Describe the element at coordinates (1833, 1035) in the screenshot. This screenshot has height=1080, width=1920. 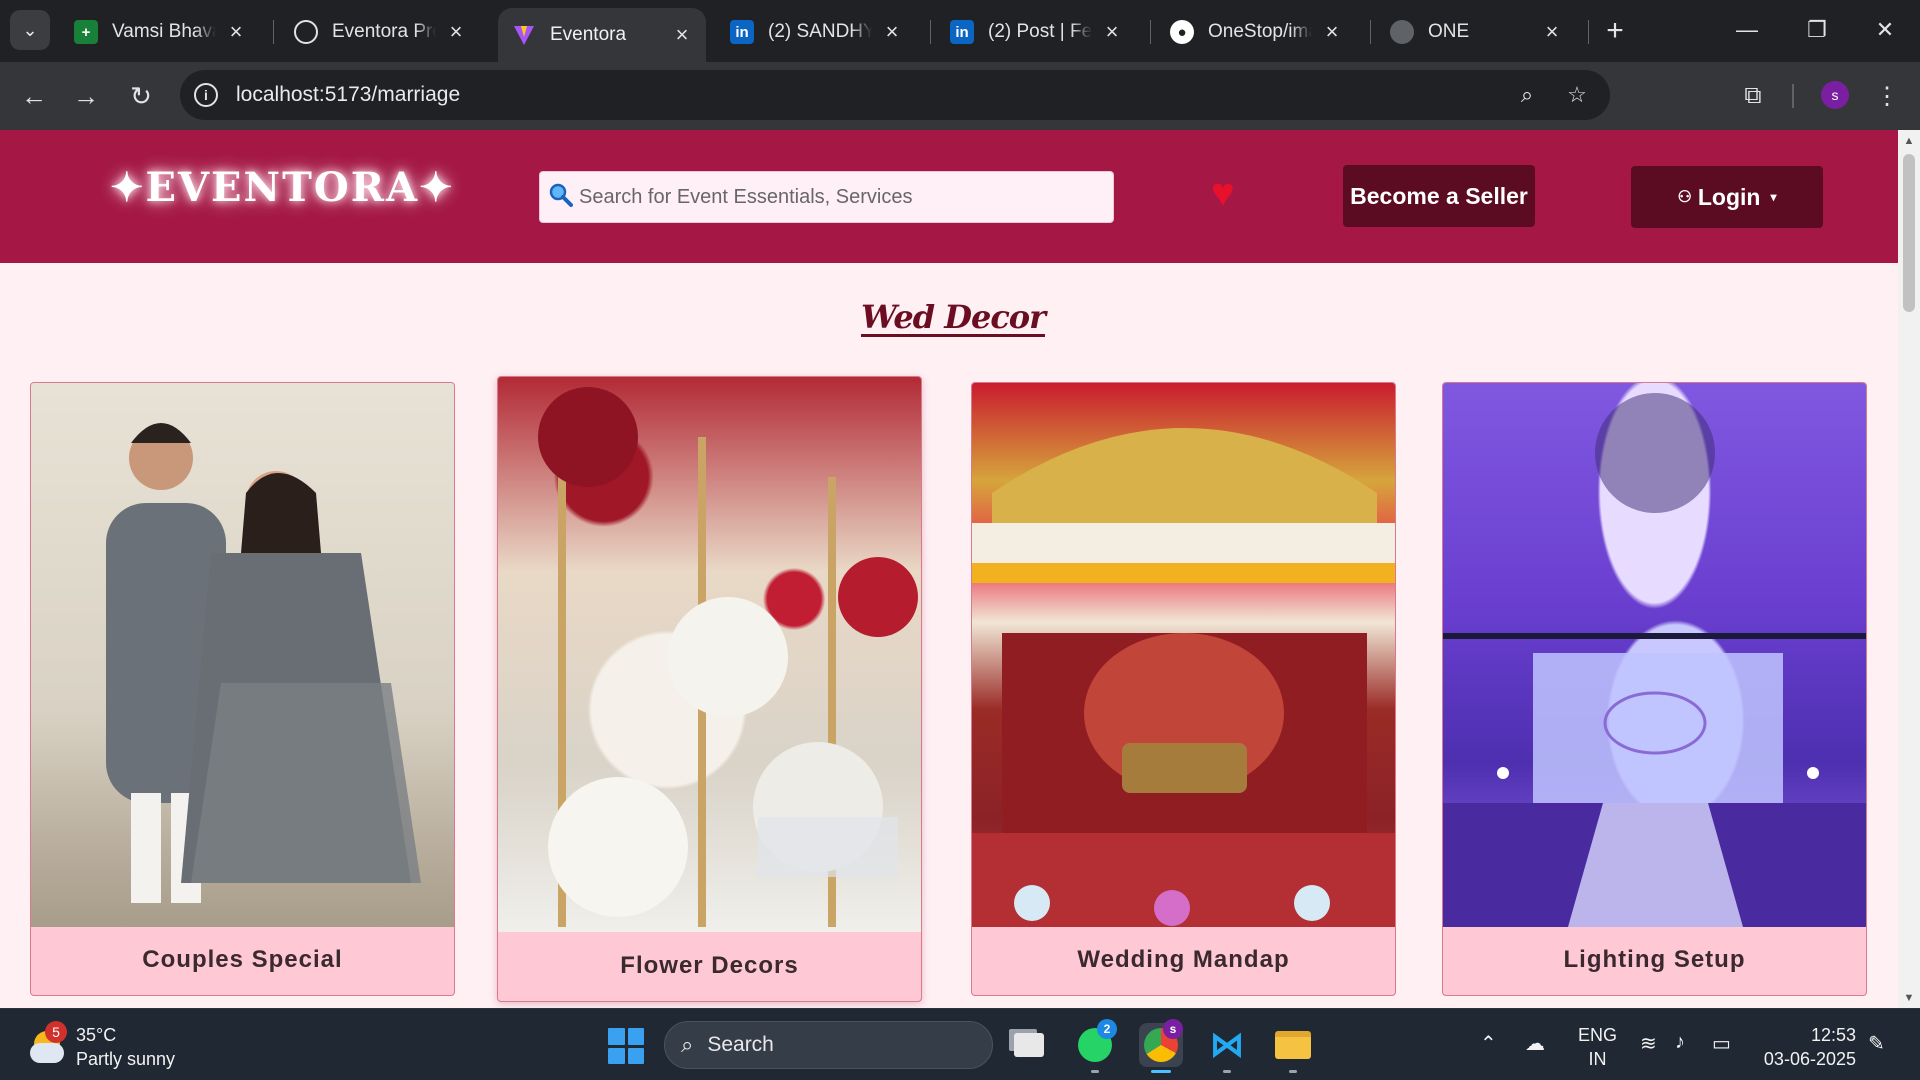
I see `clock-time: 12:53` at that location.